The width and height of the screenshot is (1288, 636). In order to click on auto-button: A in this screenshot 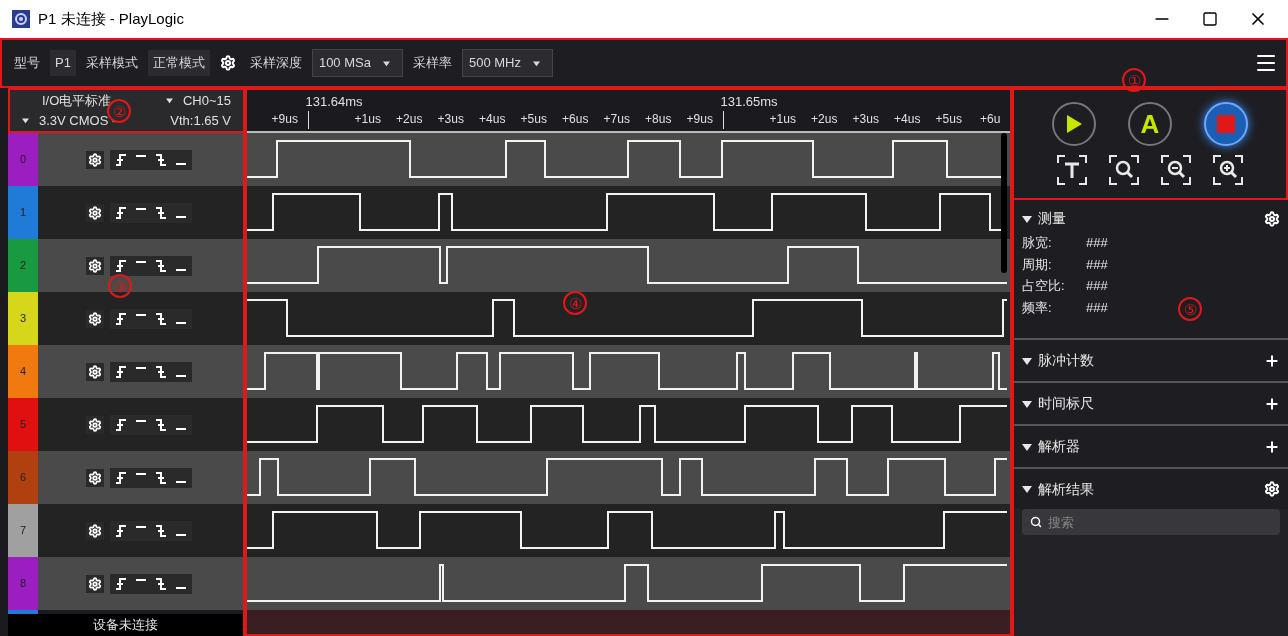, I will do `click(1150, 124)`.